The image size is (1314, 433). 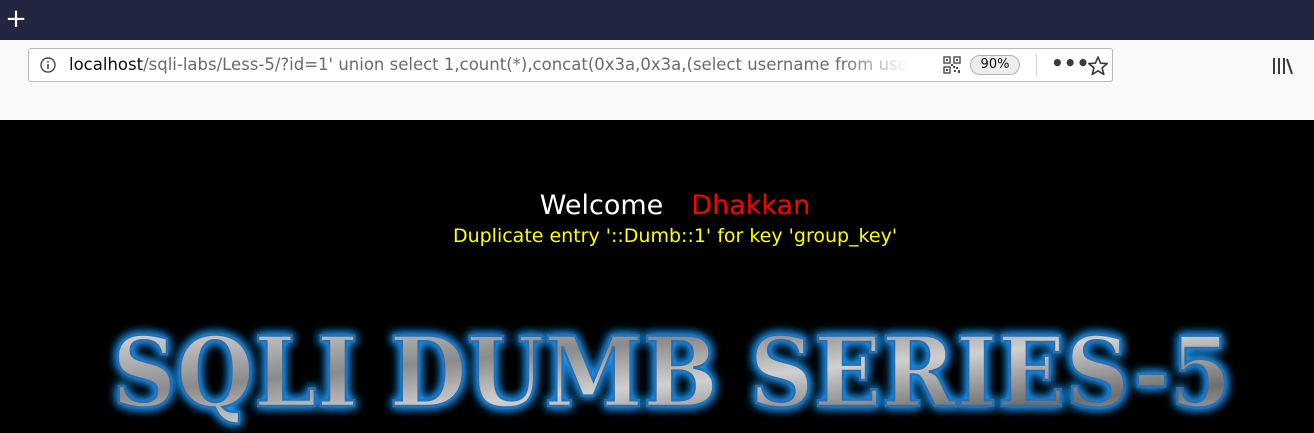 What do you see at coordinates (106, 64) in the screenshot?
I see `url-host: localhost` at bounding box center [106, 64].